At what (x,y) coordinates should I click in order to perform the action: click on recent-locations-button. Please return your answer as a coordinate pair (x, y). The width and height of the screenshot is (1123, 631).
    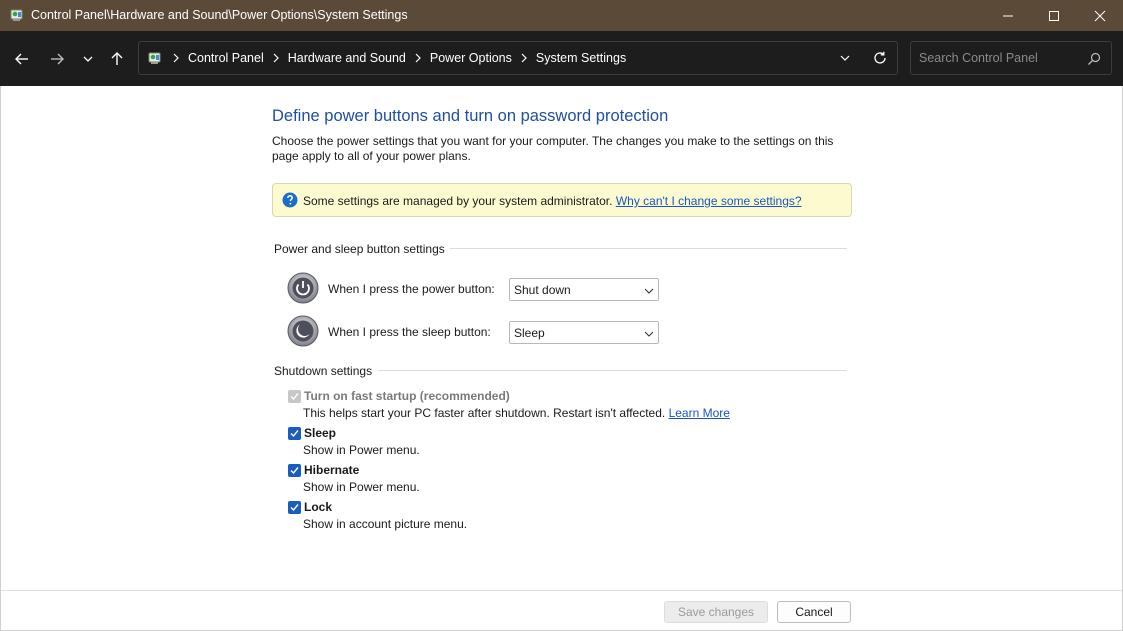
    Looking at the image, I should click on (88, 59).